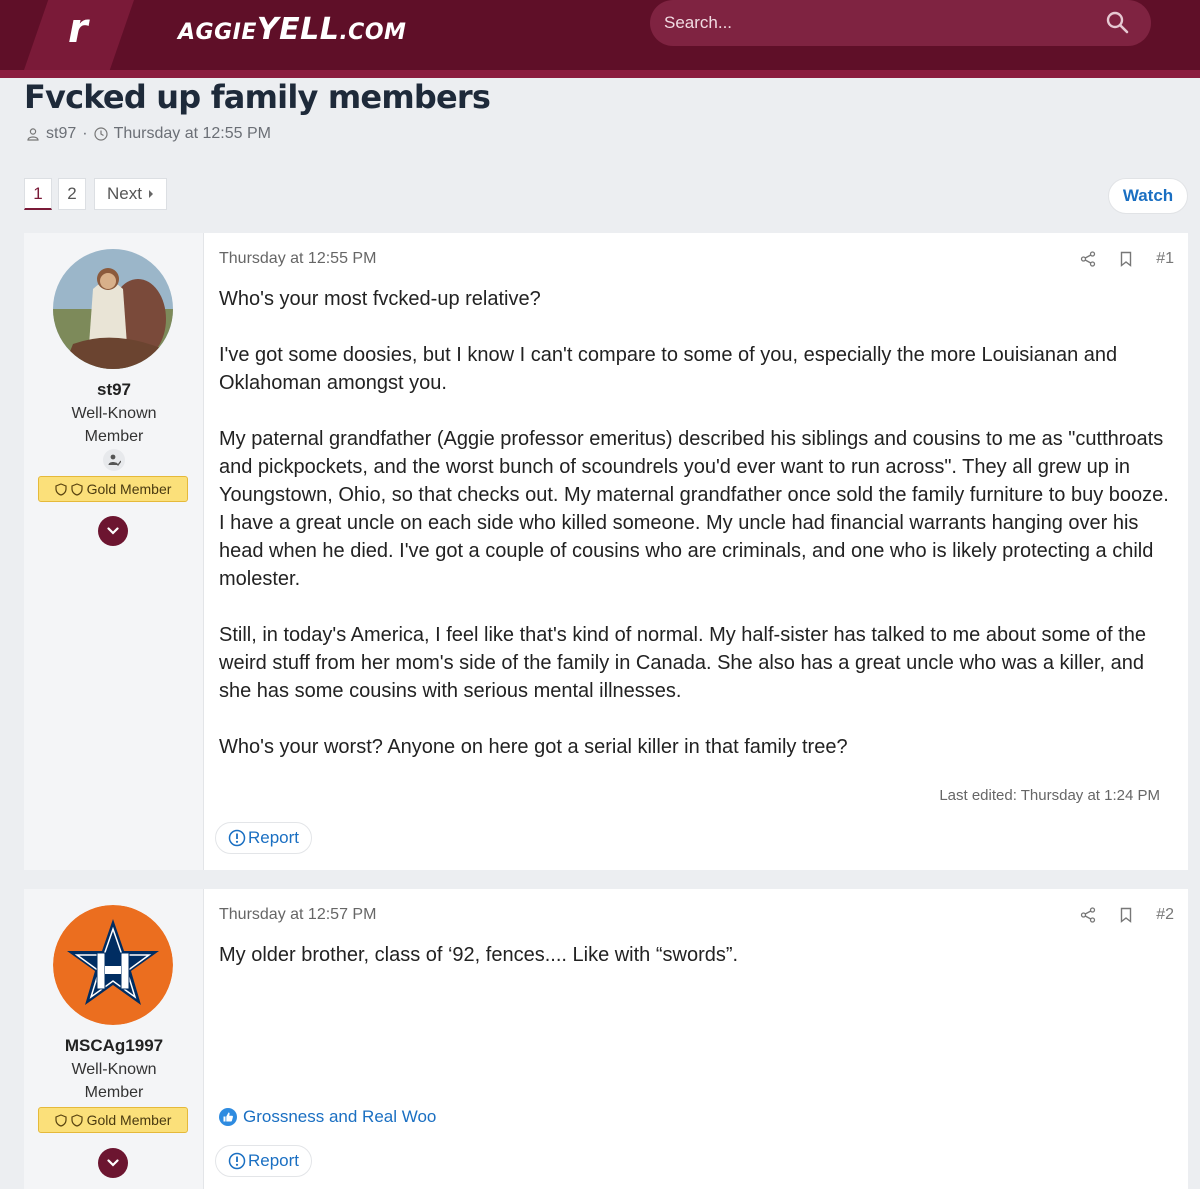  What do you see at coordinates (228, 1117) in the screenshot?
I see `like-icon` at bounding box center [228, 1117].